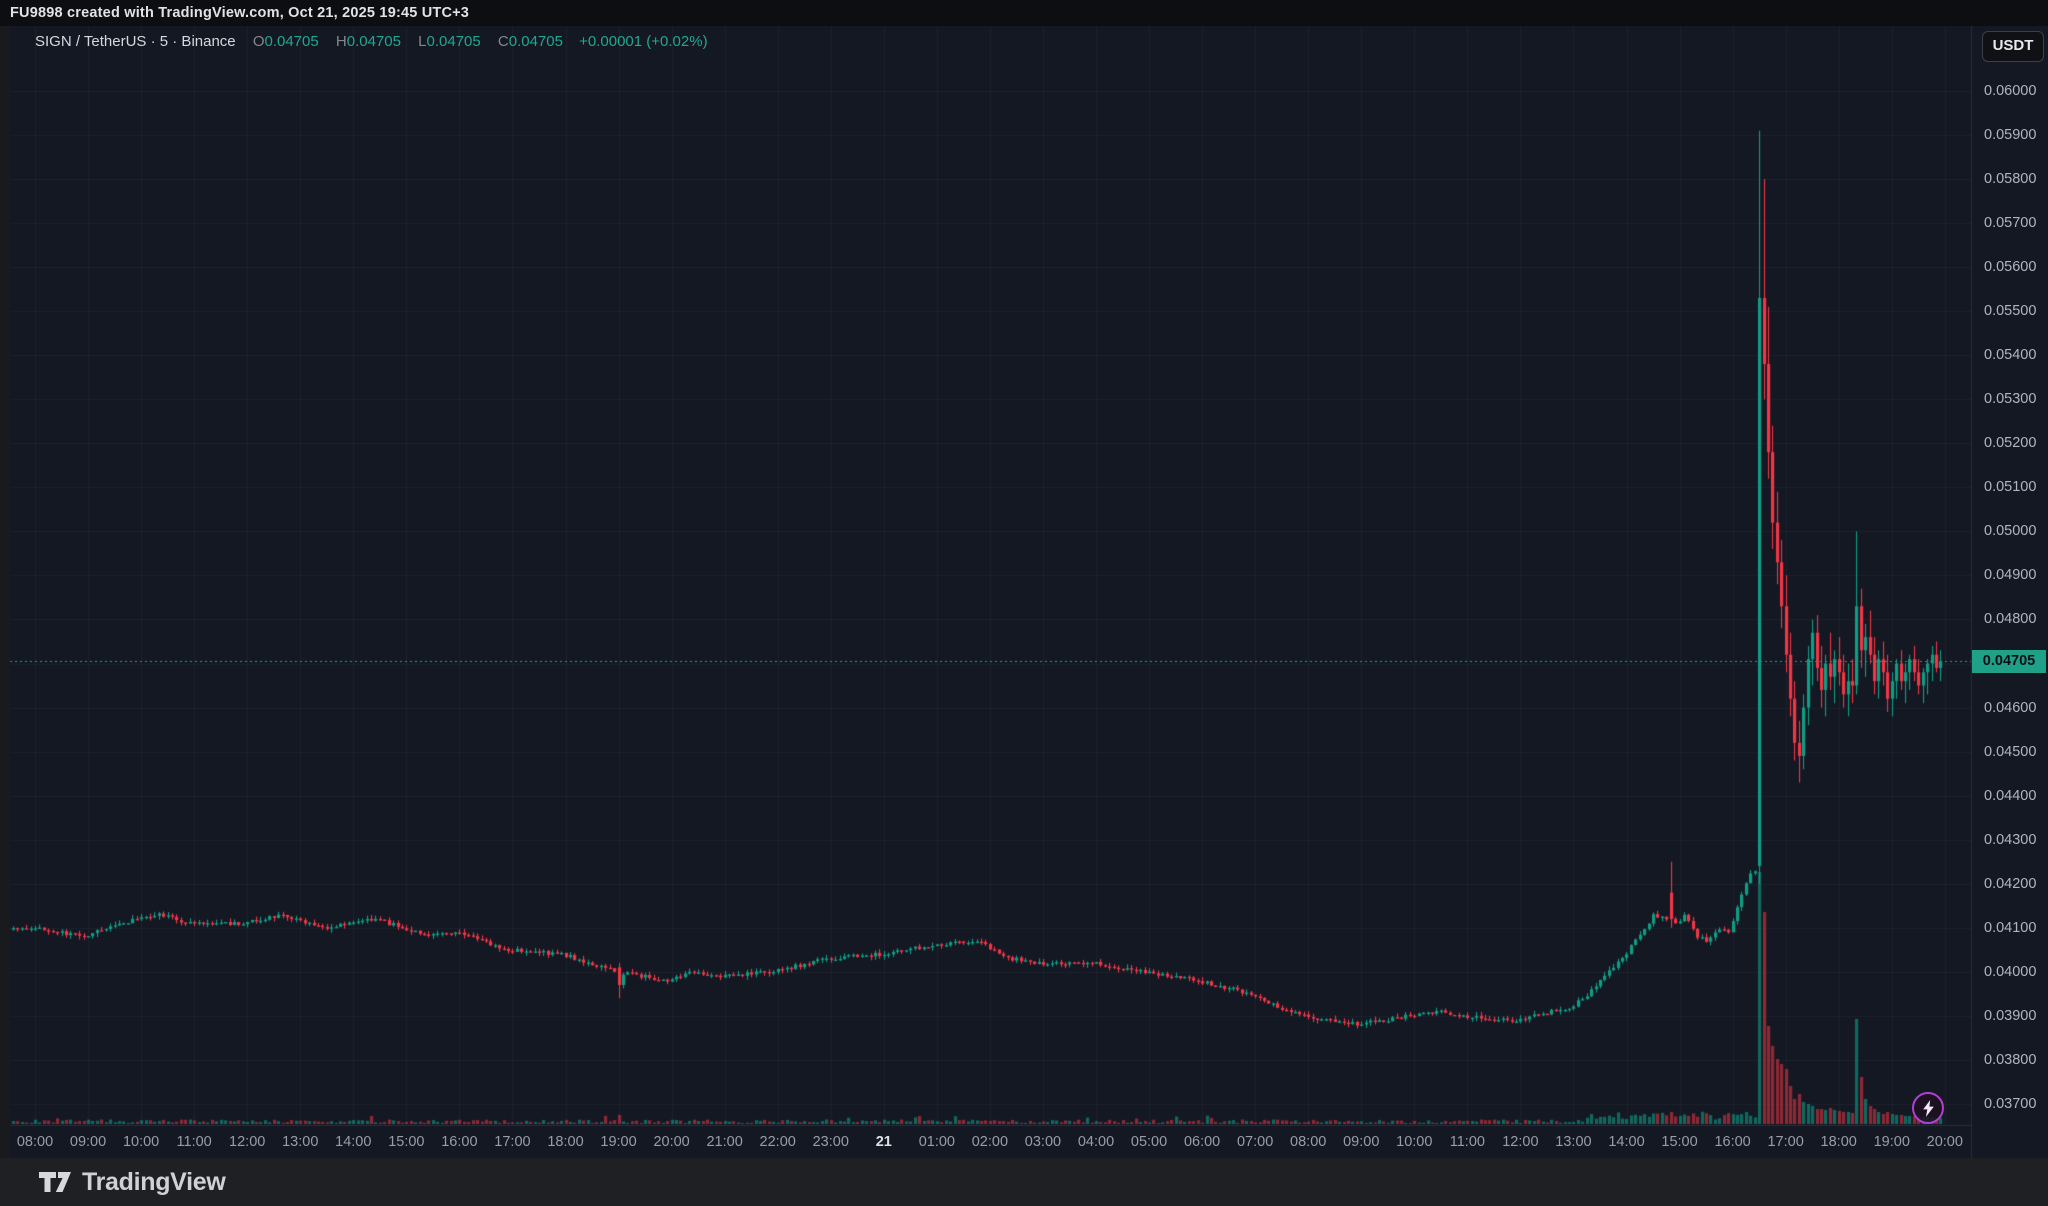 This screenshot has width=2048, height=1206. What do you see at coordinates (2010, 971) in the screenshot?
I see `price-axis-label: 0.04000` at bounding box center [2010, 971].